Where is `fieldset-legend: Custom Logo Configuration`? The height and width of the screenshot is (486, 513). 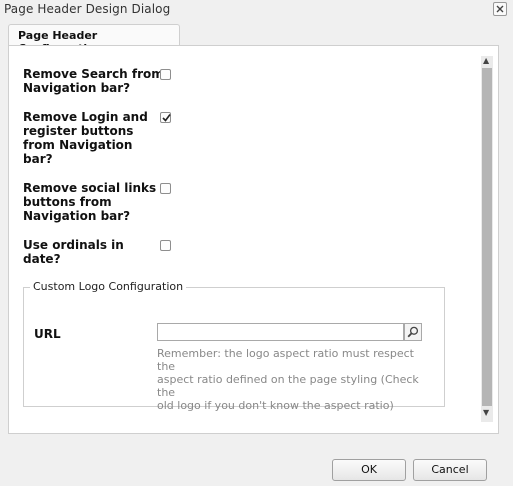
fieldset-legend: Custom Logo Configuration is located at coordinates (108, 286).